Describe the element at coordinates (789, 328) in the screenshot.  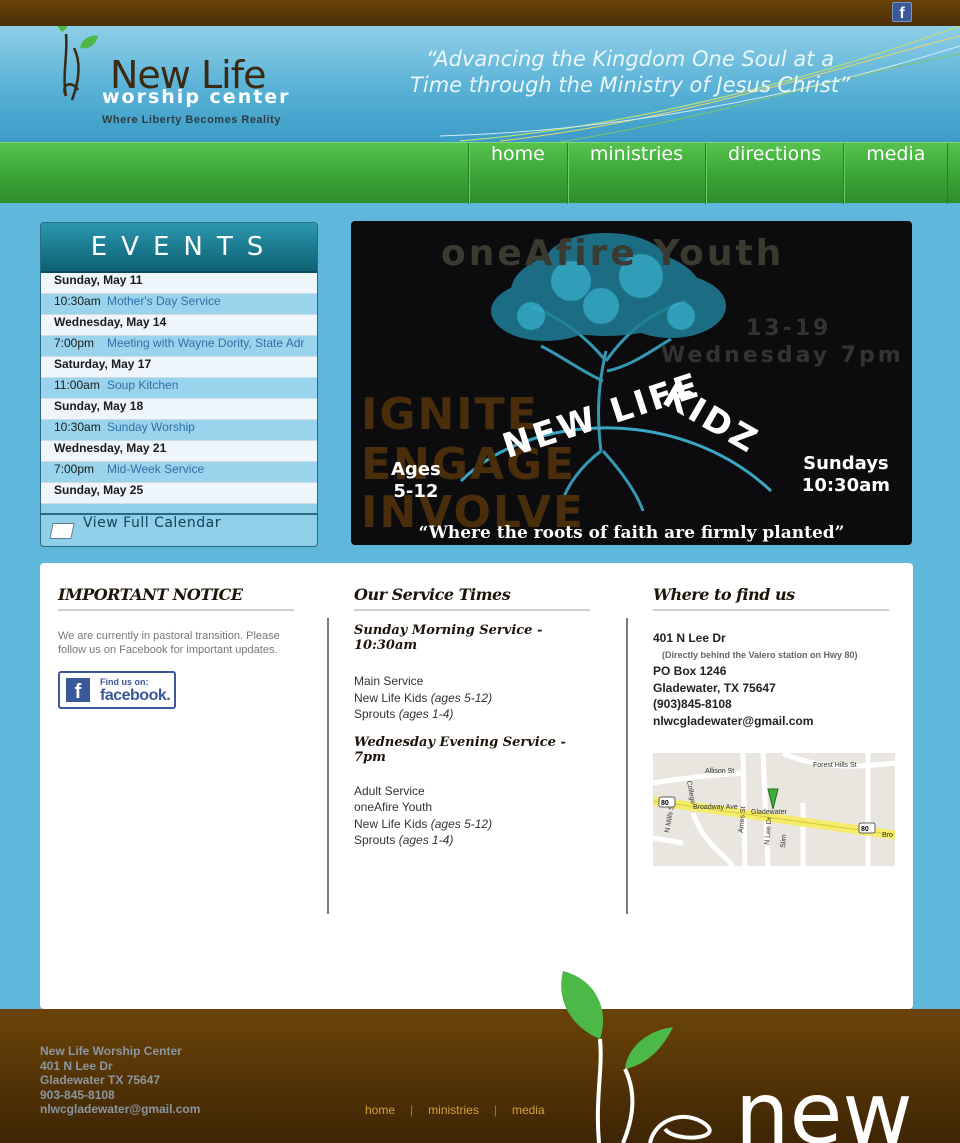
I see `banner-bg-text: 13-19` at that location.